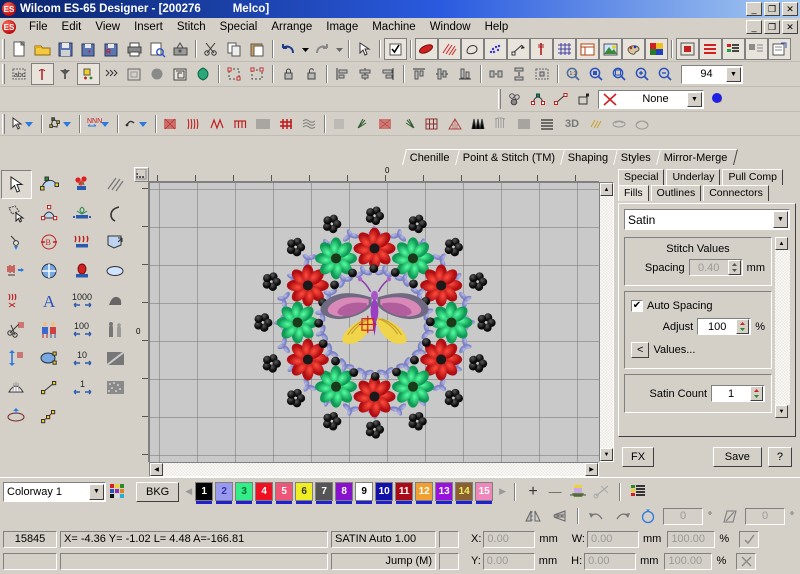 The width and height of the screenshot is (800, 574). Describe the element at coordinates (257, 49) in the screenshot. I see `paste-icon` at that location.